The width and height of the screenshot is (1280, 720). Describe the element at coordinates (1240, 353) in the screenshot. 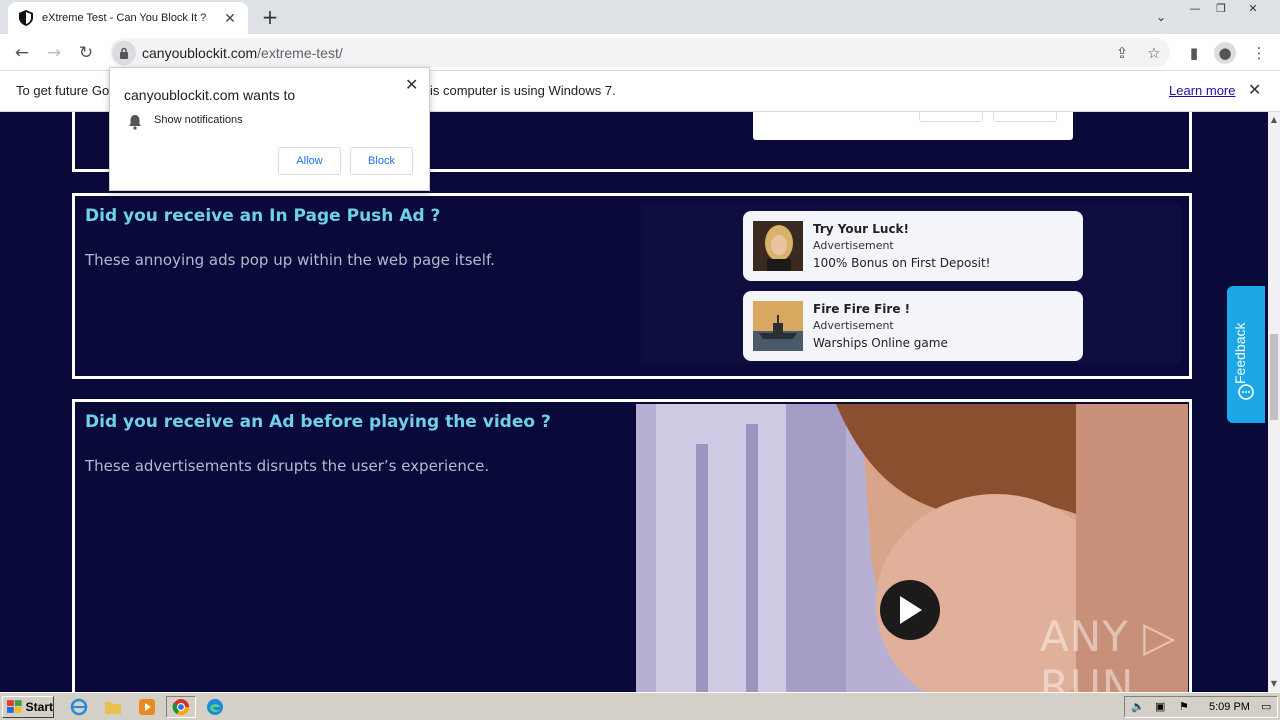

I see `feedback-label: Feedback` at that location.